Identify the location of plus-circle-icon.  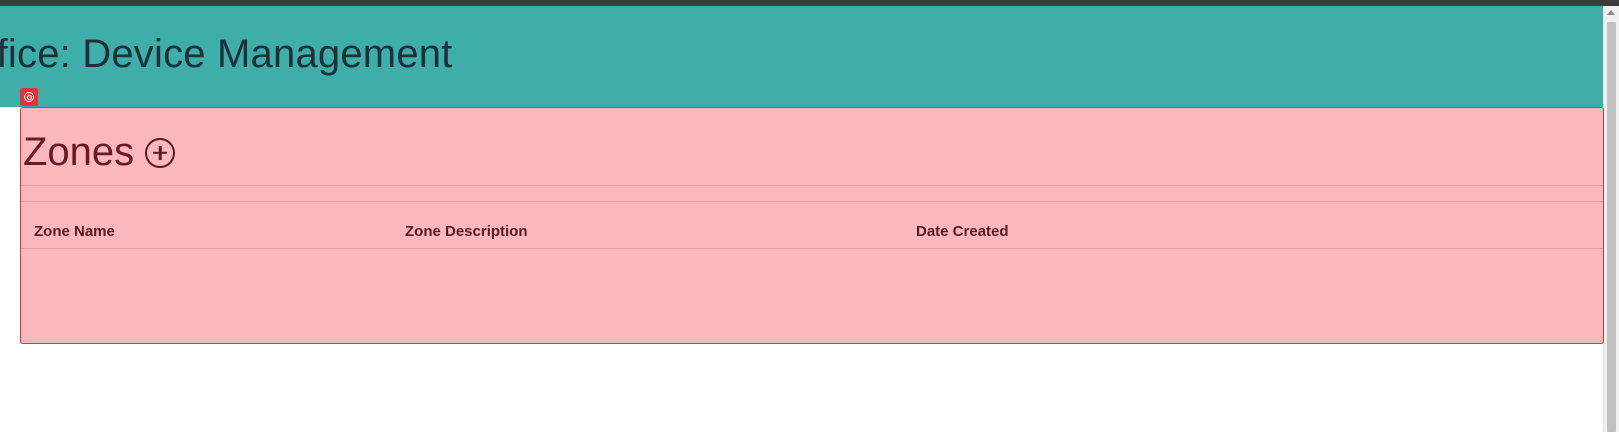
(160, 152).